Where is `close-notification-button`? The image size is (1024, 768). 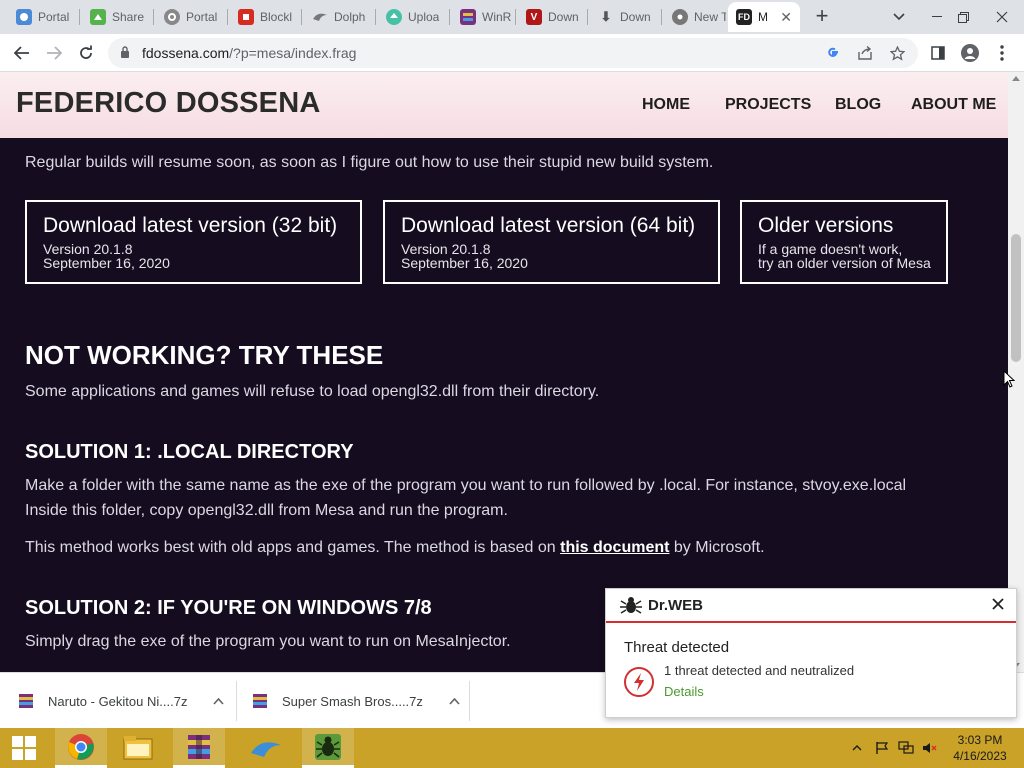 close-notification-button is located at coordinates (998, 605).